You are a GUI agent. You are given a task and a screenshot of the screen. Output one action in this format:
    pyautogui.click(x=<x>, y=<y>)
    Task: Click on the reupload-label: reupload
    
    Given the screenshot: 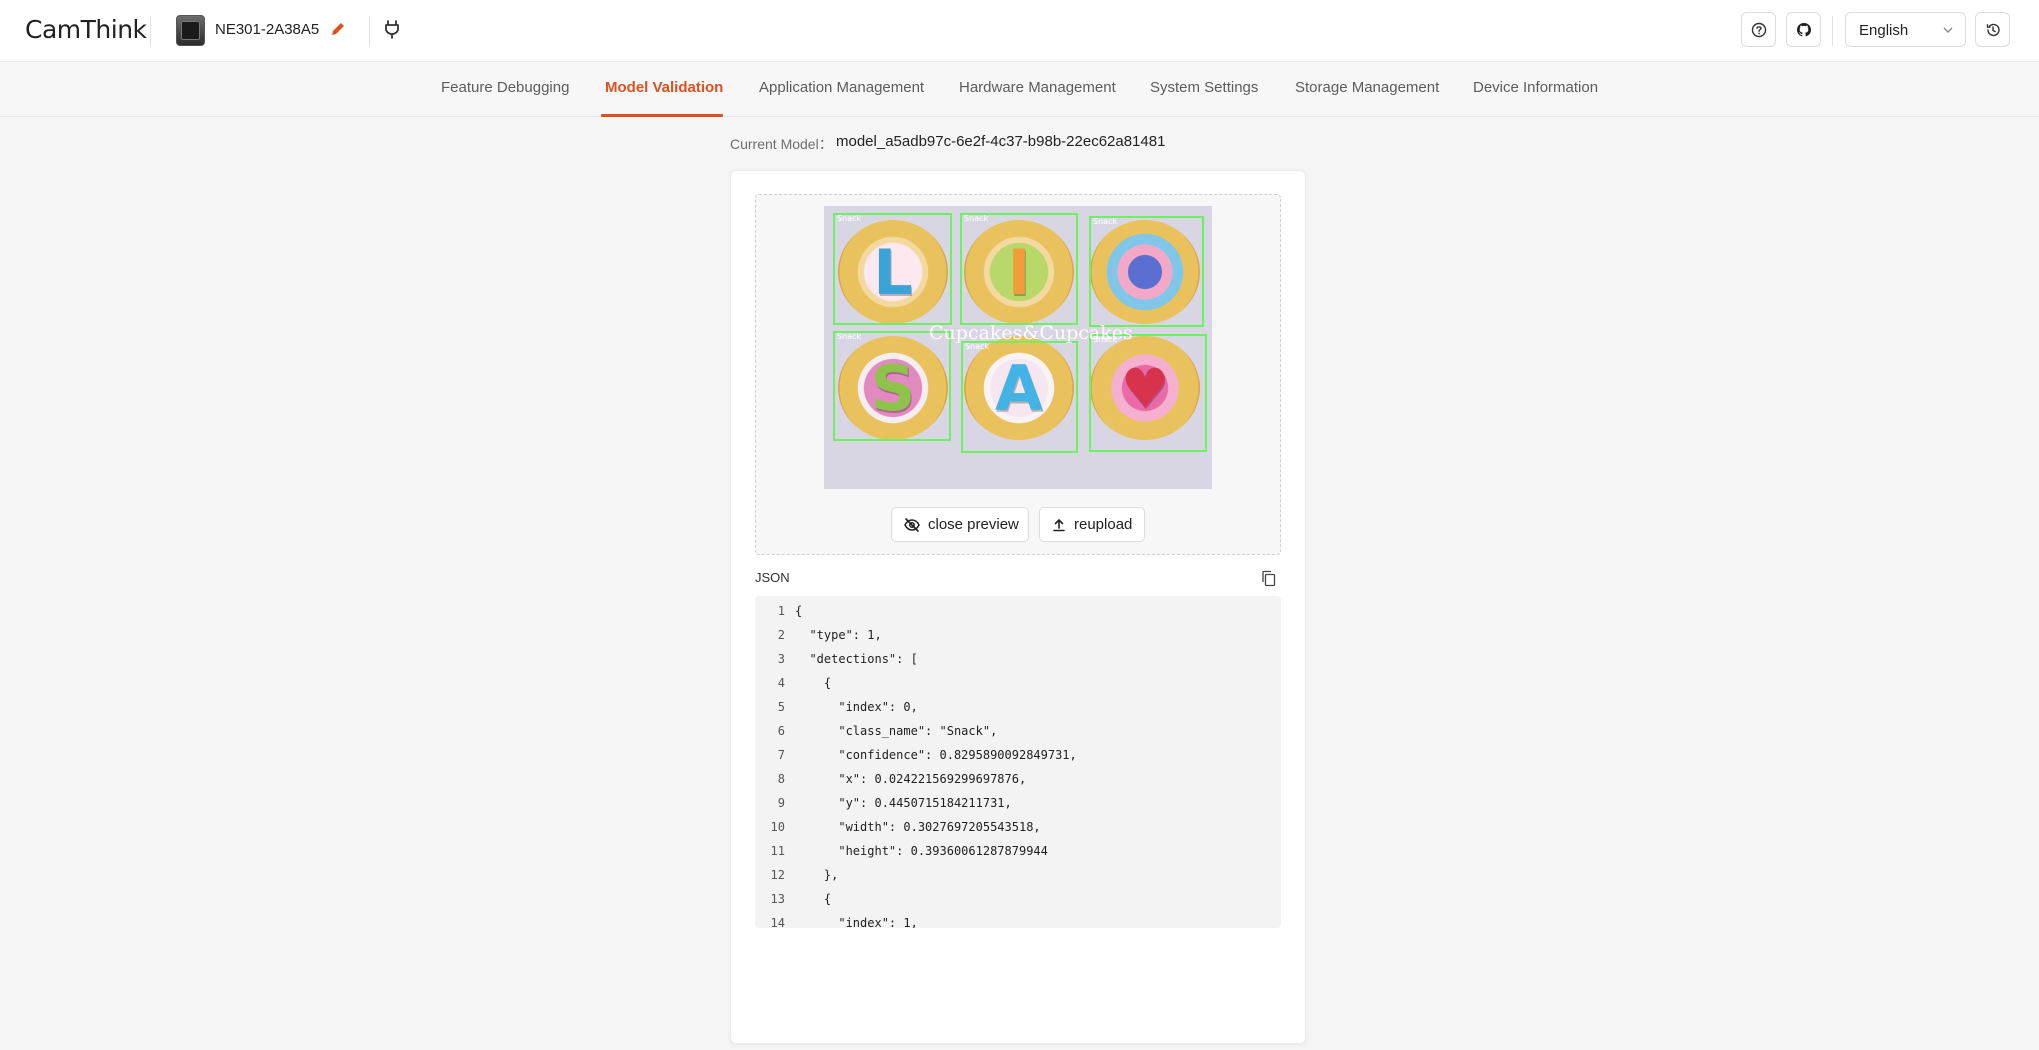 What is the action you would take?
    pyautogui.click(x=1103, y=524)
    